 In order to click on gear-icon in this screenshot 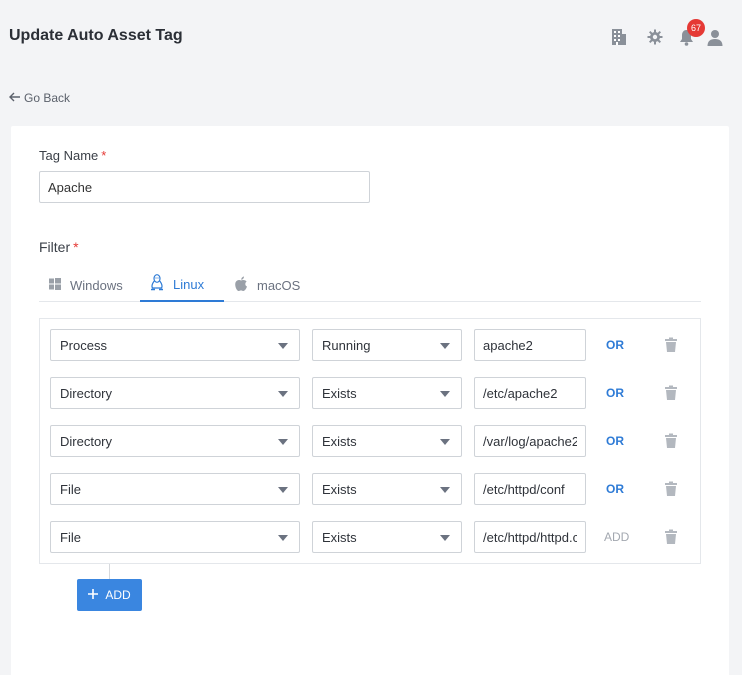, I will do `click(655, 37)`.